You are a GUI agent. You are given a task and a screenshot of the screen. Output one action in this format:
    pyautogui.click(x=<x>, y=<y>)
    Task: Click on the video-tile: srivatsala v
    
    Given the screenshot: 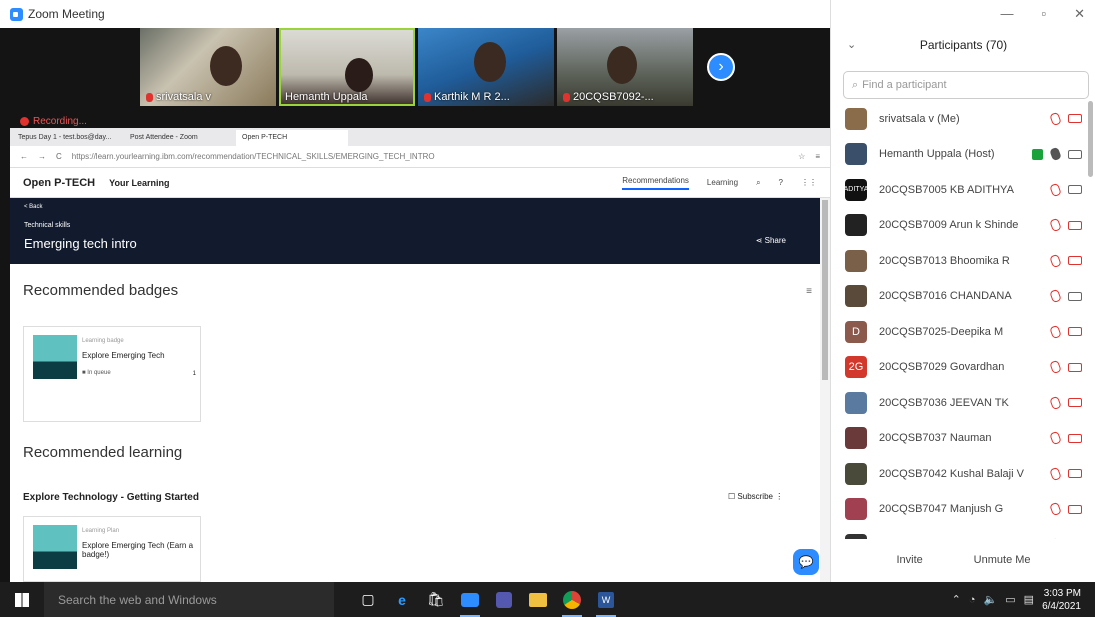 What is the action you would take?
    pyautogui.click(x=208, y=67)
    